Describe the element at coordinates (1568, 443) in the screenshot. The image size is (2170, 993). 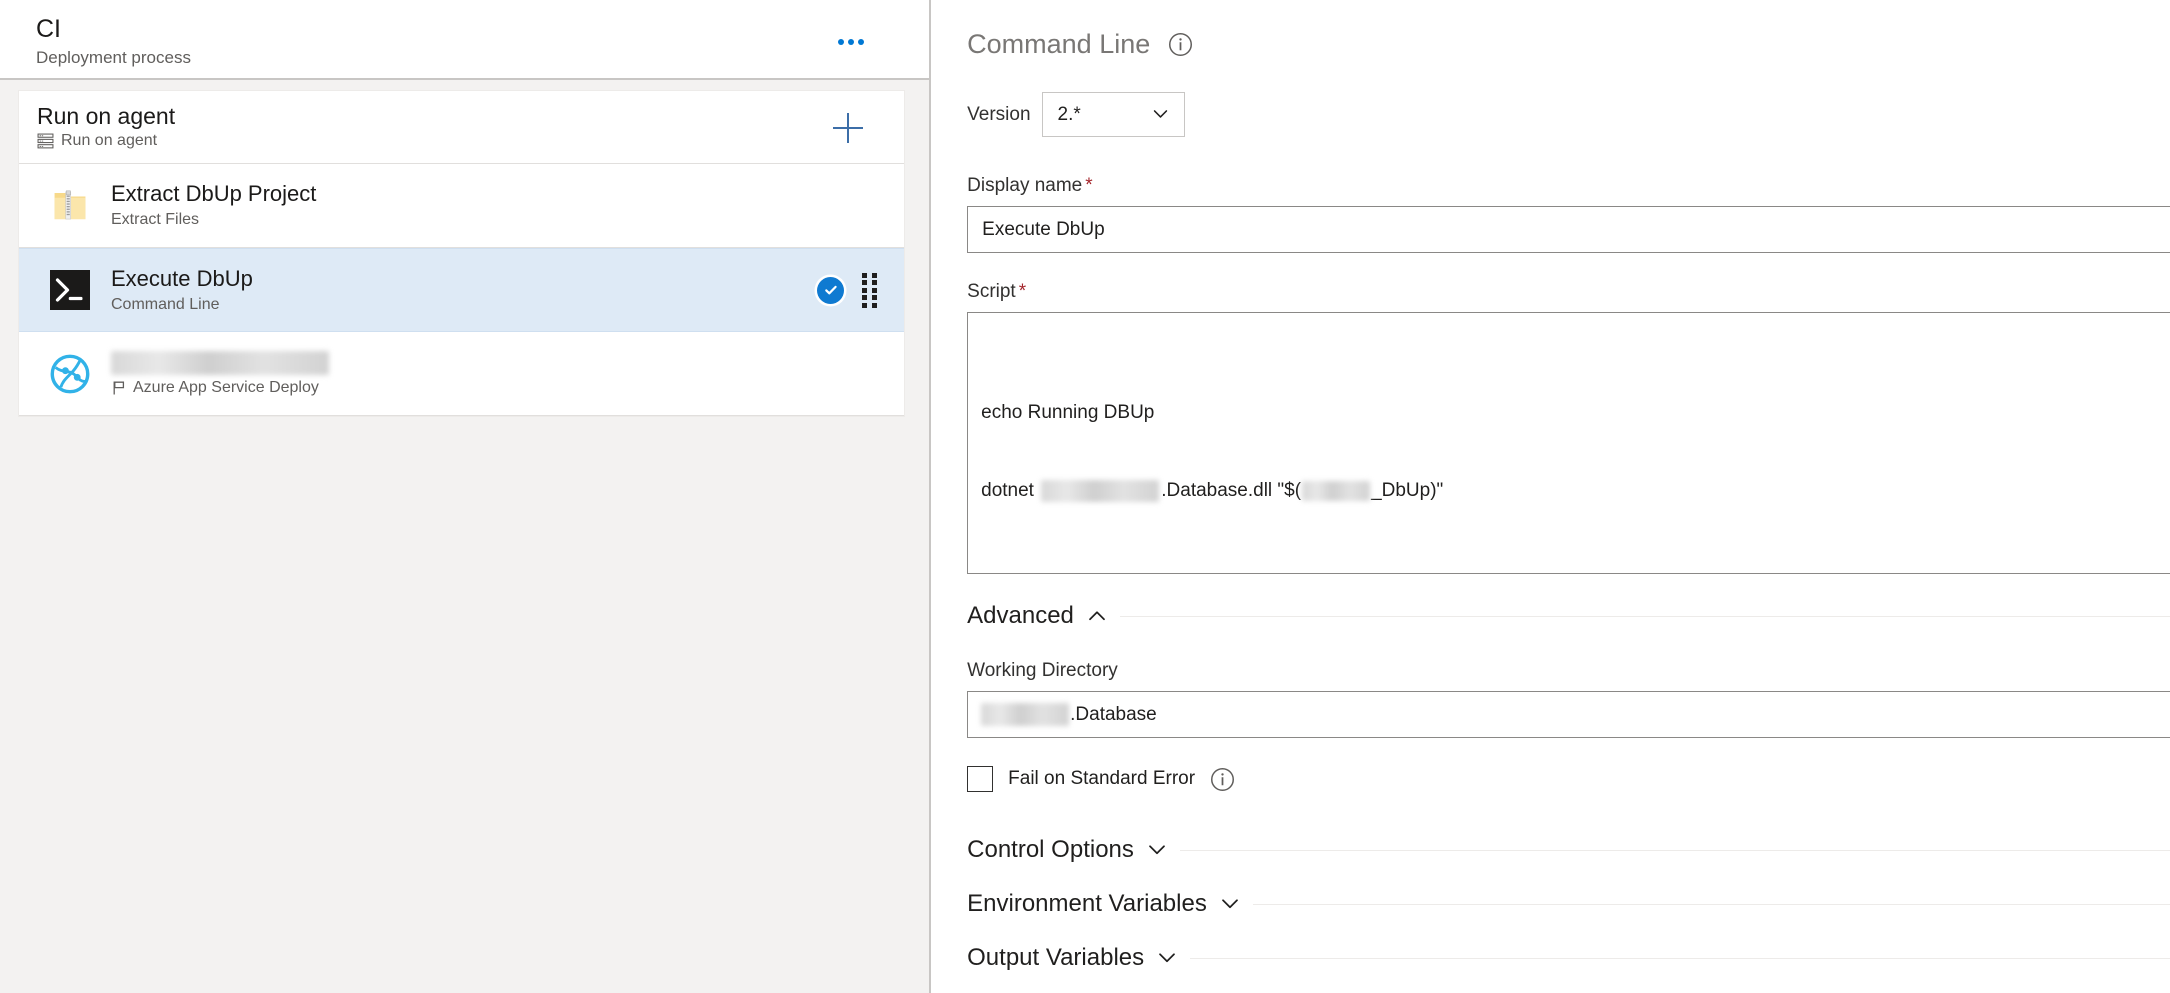
I see `script-textarea` at that location.